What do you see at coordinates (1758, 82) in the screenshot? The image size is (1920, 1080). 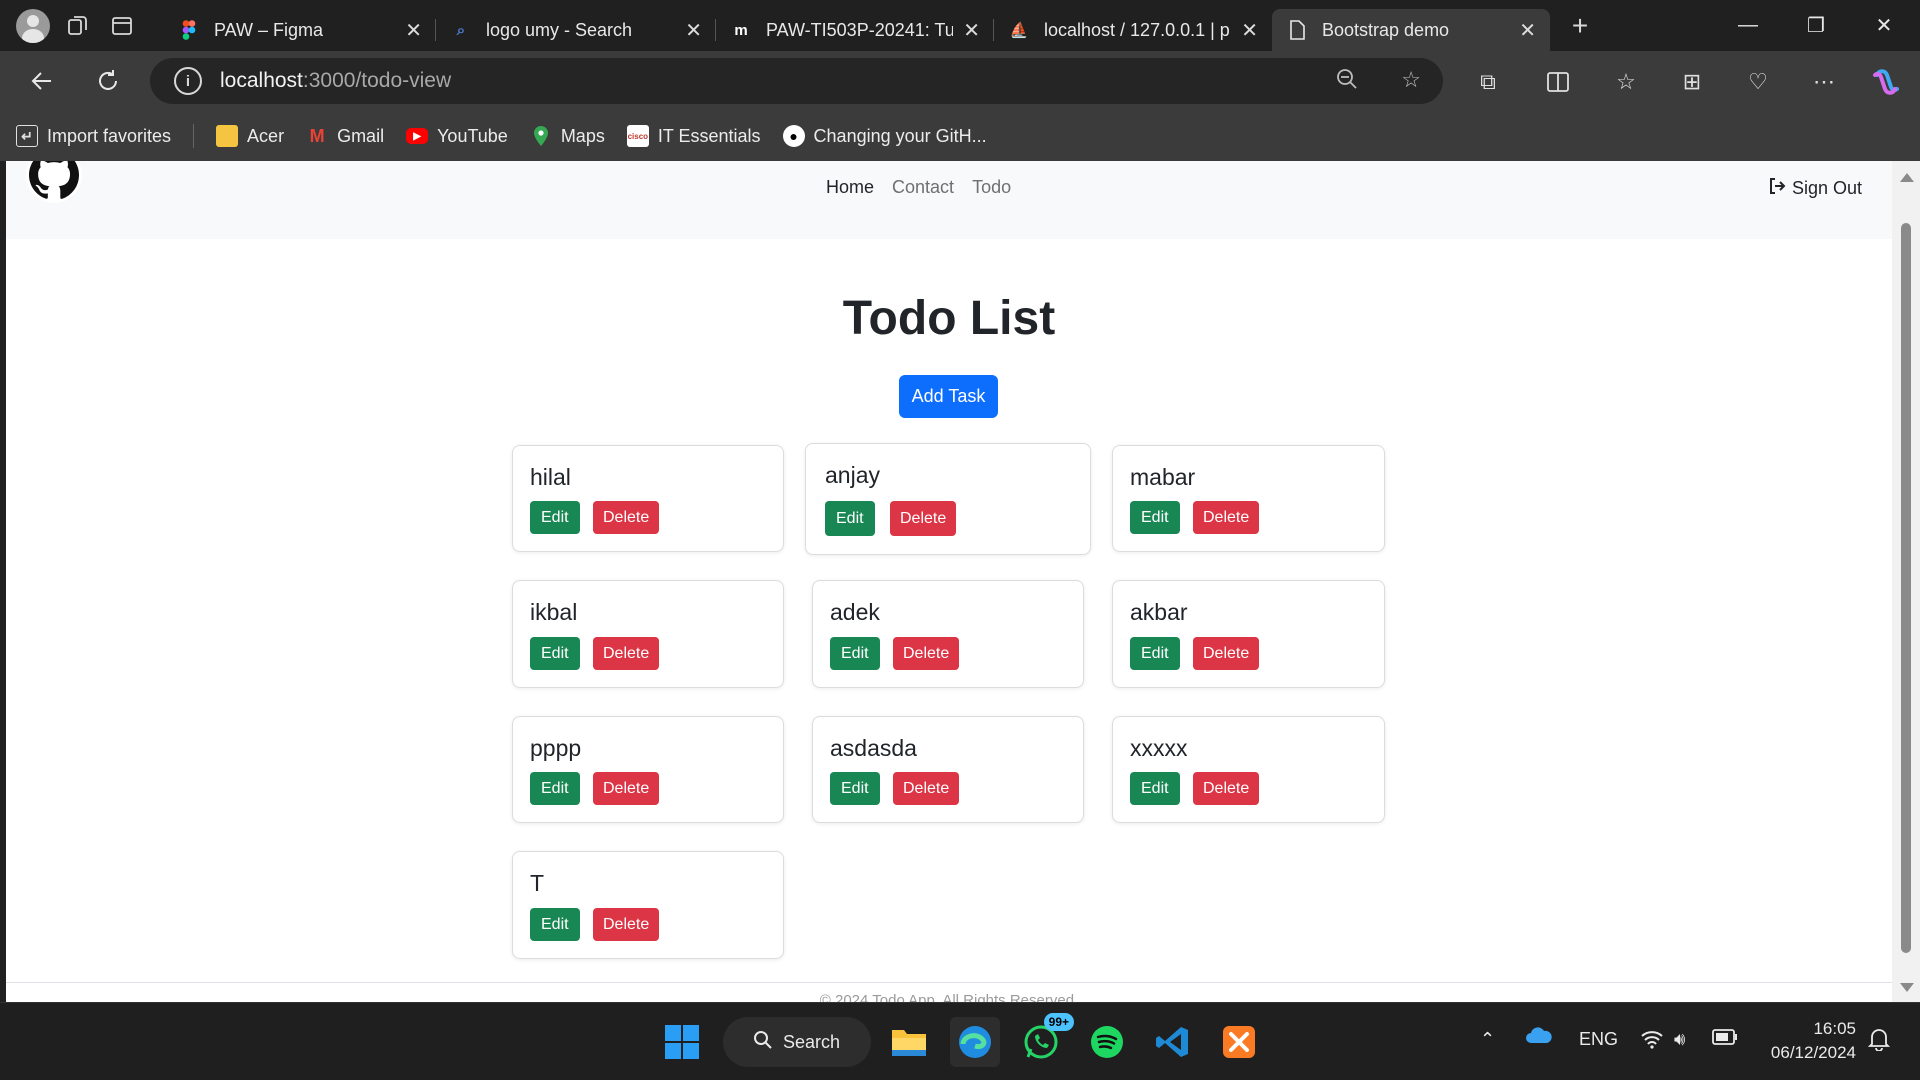 I see `browser-essentials-icon: ♡` at bounding box center [1758, 82].